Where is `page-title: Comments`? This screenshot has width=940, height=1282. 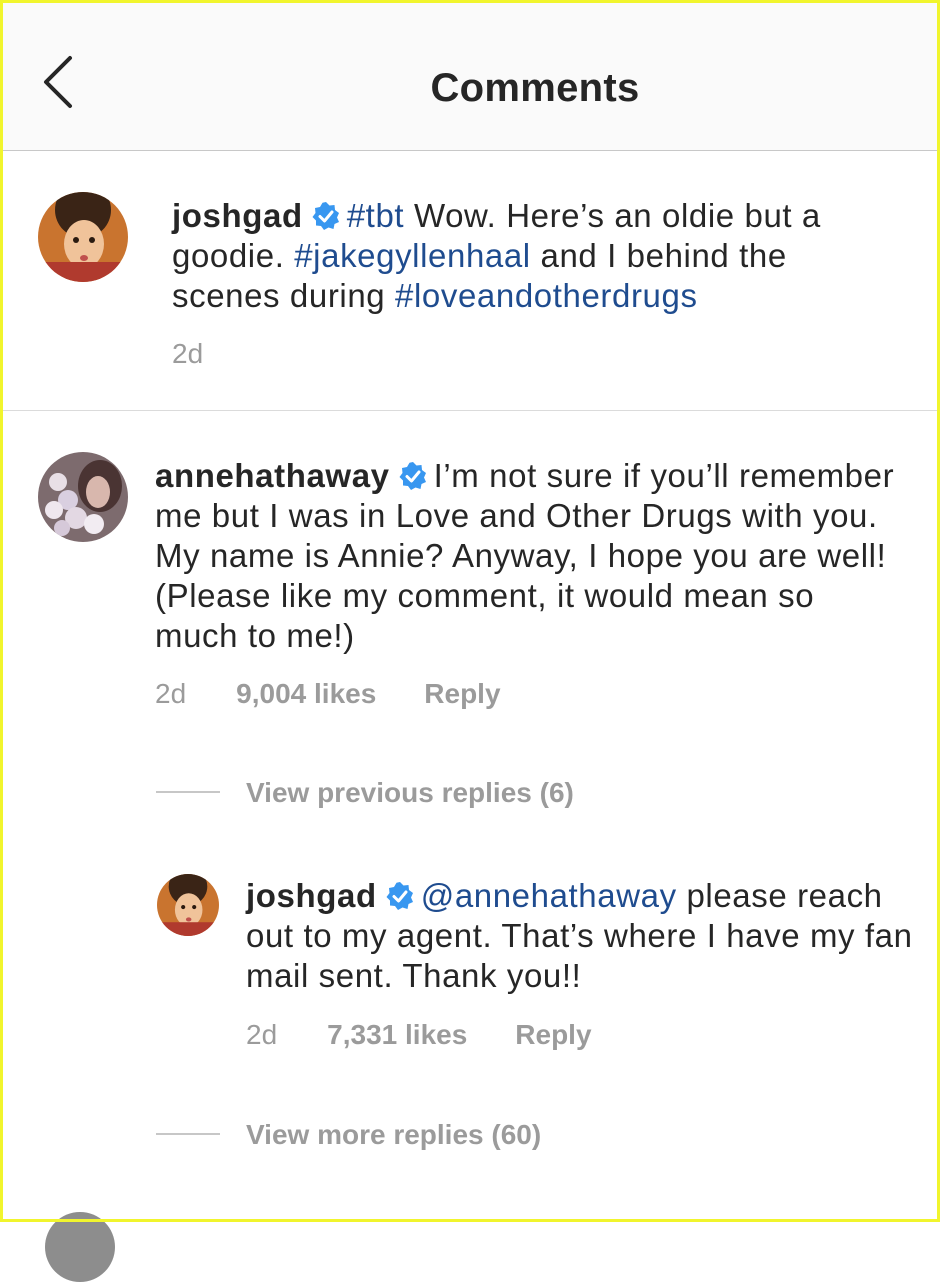 page-title: Comments is located at coordinates (535, 88).